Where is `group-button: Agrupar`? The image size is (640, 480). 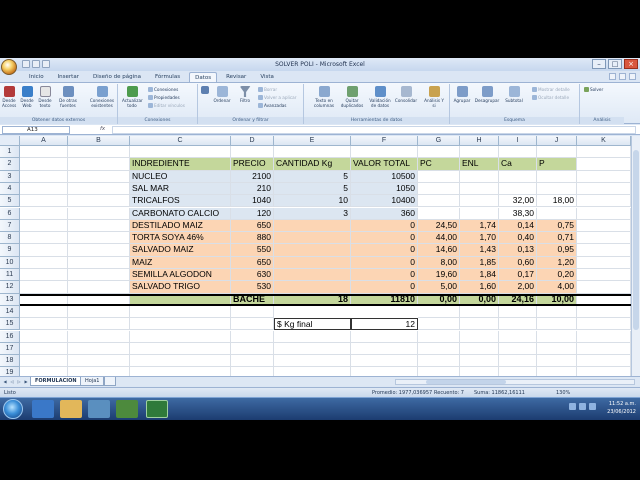
group-button: Agrupar is located at coordinates (462, 94).